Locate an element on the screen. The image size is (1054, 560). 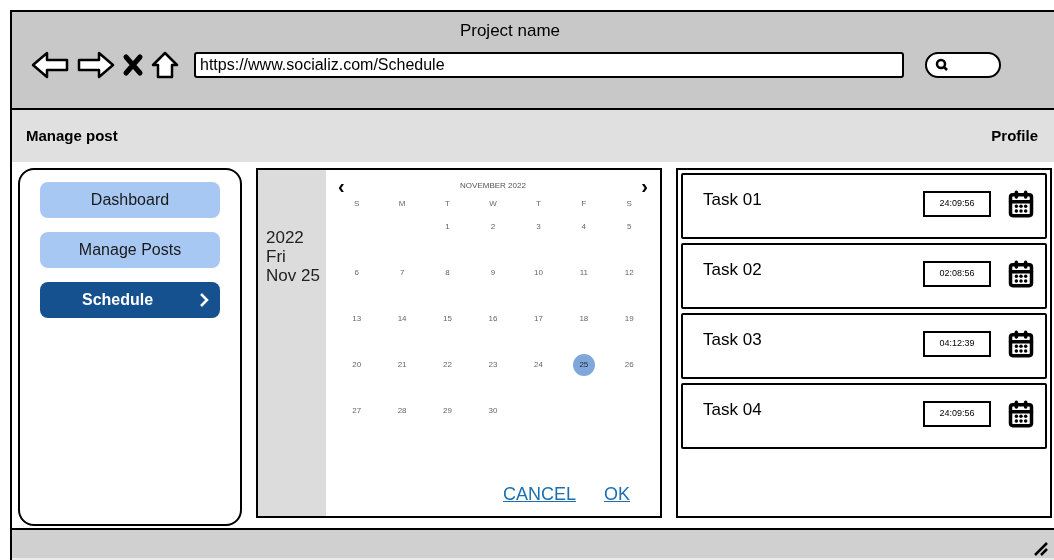
sidebar-item: Dashboard is located at coordinates (130, 200).